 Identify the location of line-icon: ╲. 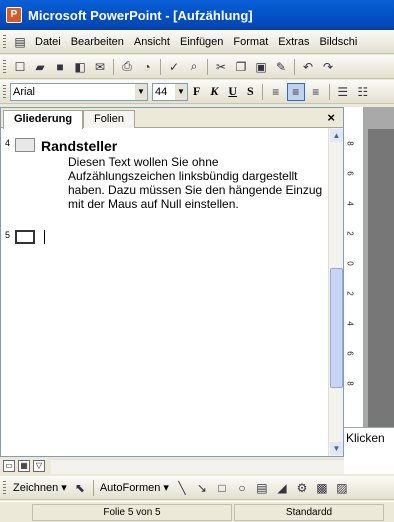
(182, 488).